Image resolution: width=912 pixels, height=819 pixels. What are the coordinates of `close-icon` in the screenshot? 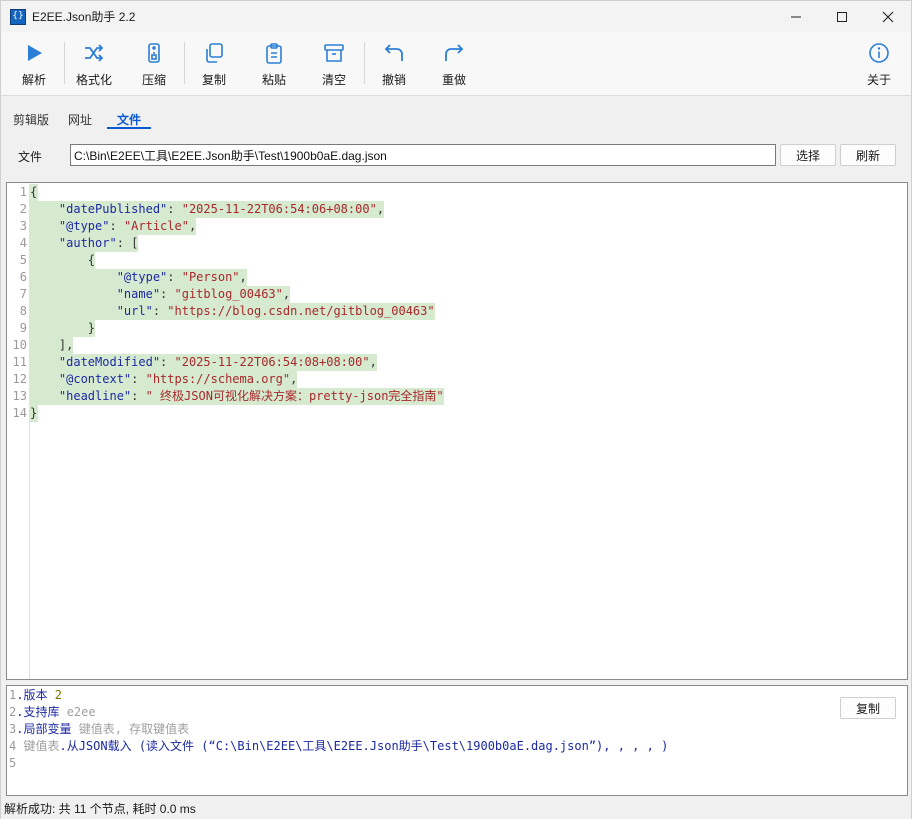 It's located at (888, 16).